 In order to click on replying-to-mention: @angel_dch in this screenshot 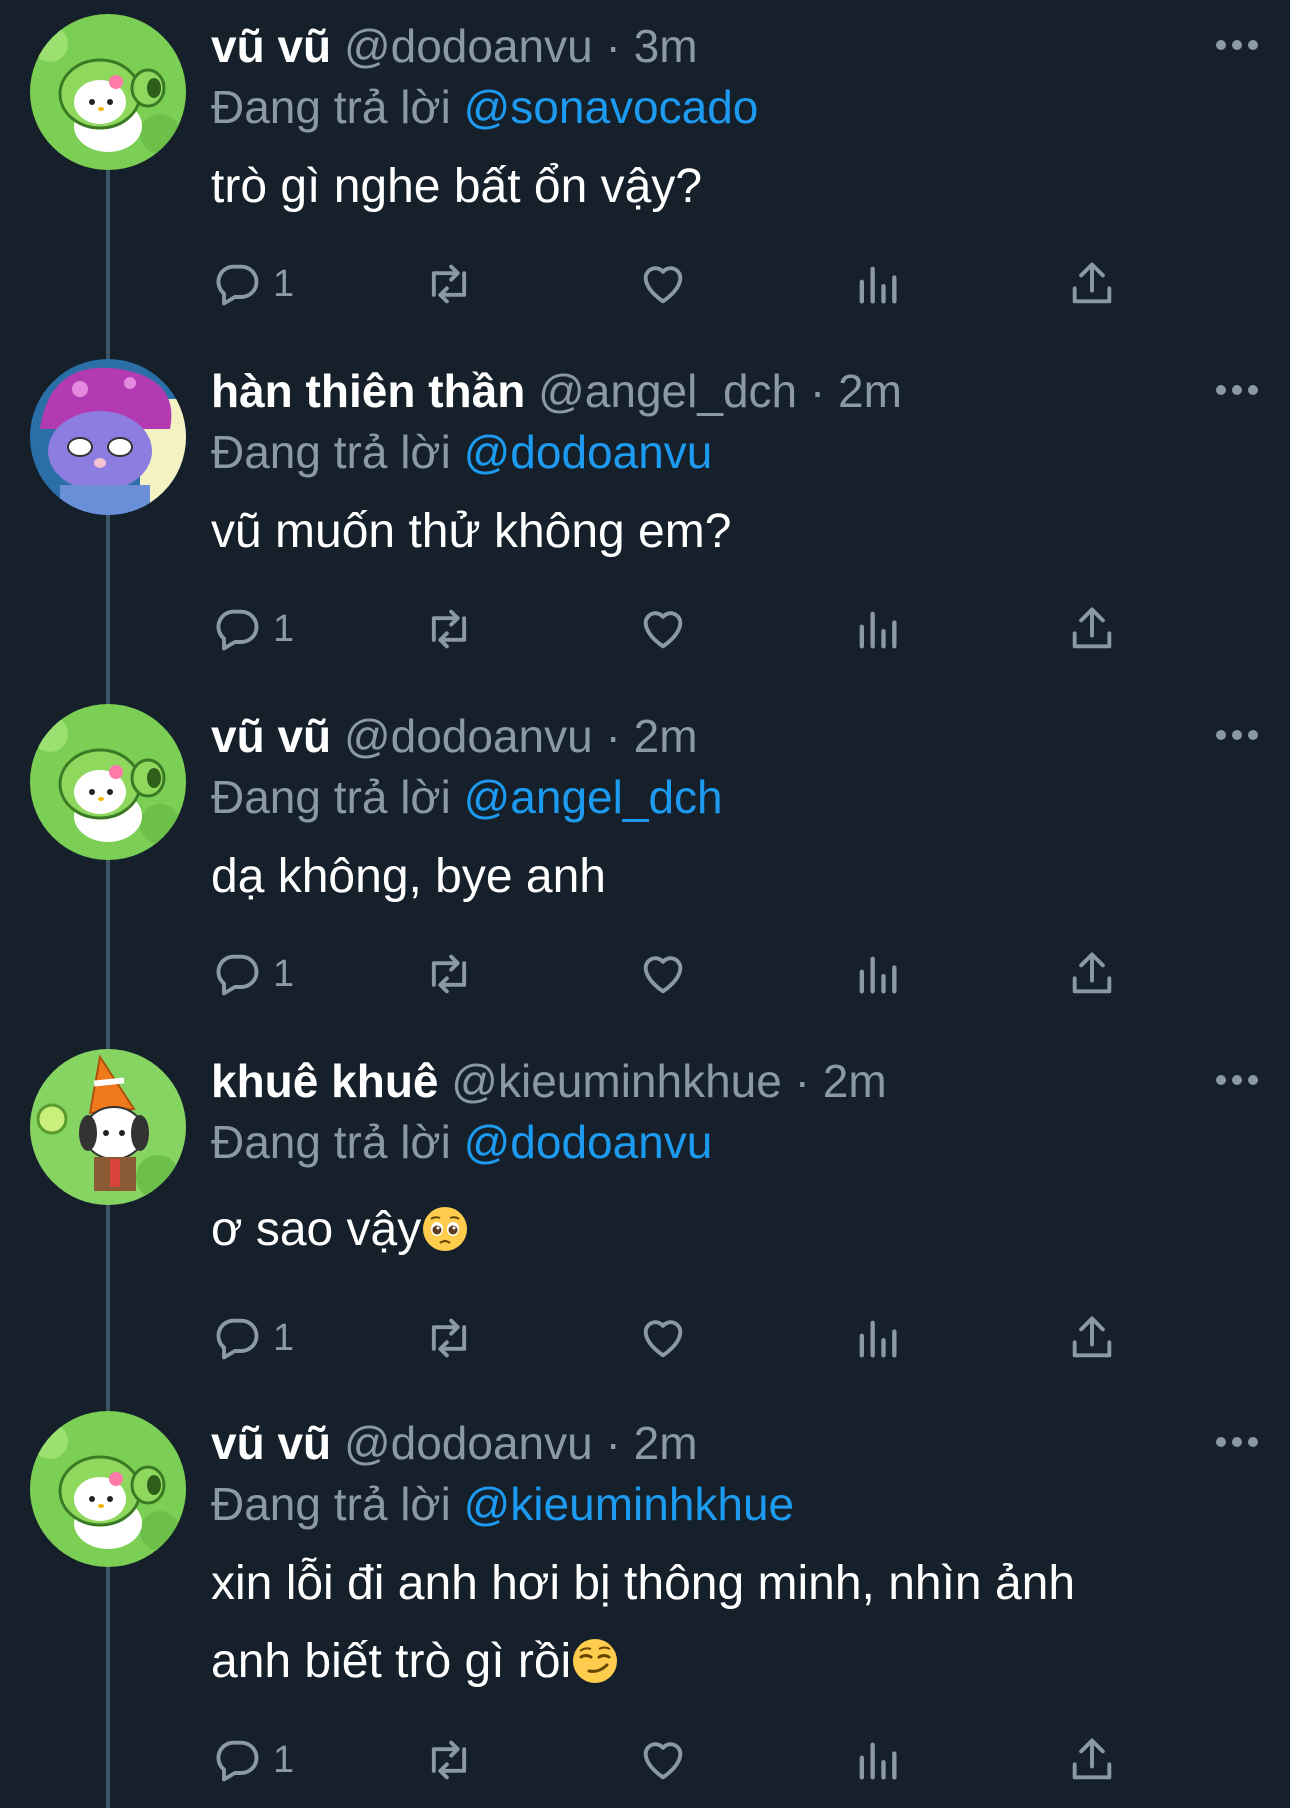, I will do `click(593, 797)`.